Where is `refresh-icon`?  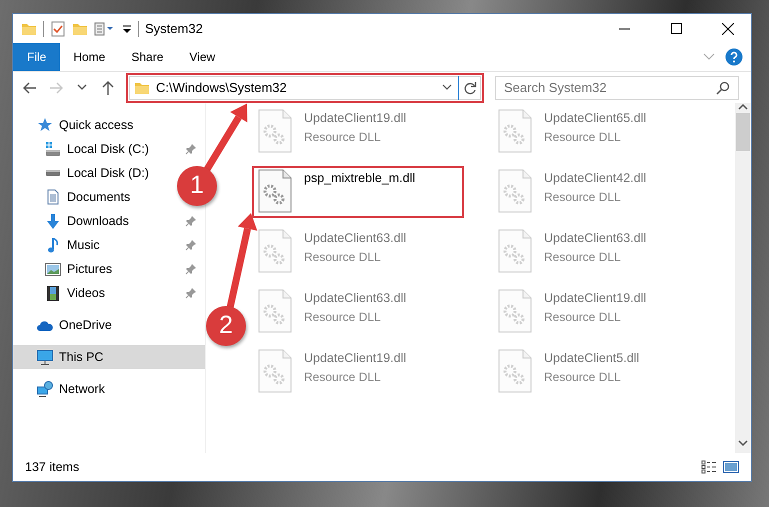
refresh-icon is located at coordinates (469, 87).